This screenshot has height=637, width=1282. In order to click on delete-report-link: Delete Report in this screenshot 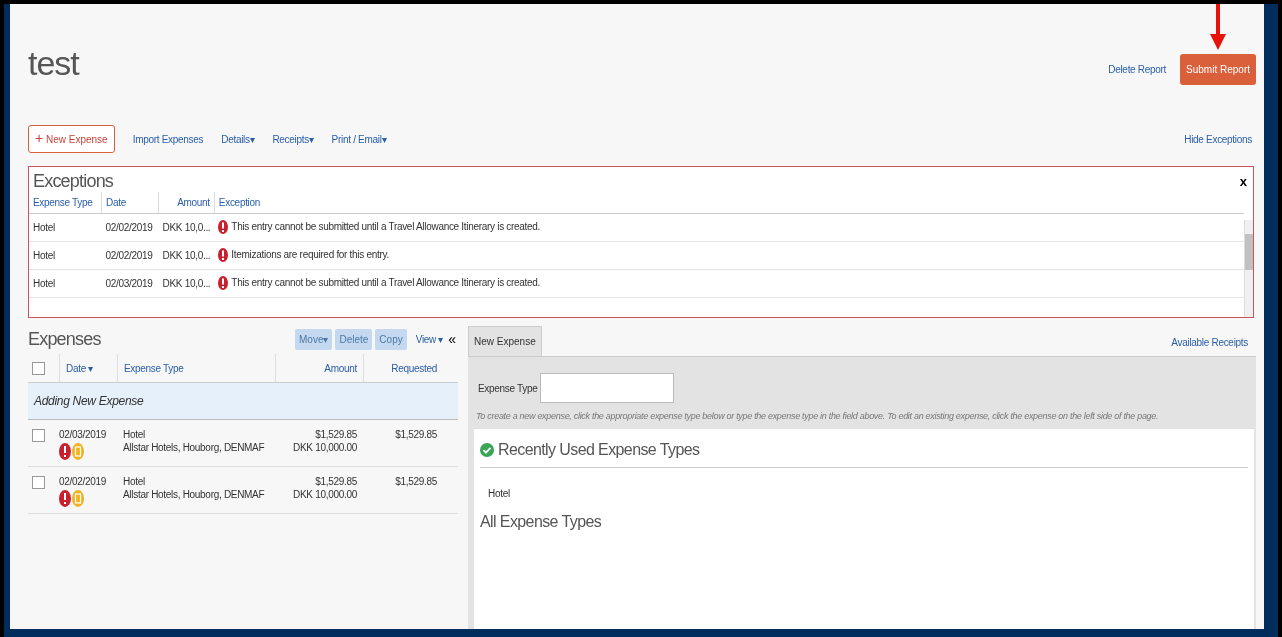, I will do `click(1137, 69)`.